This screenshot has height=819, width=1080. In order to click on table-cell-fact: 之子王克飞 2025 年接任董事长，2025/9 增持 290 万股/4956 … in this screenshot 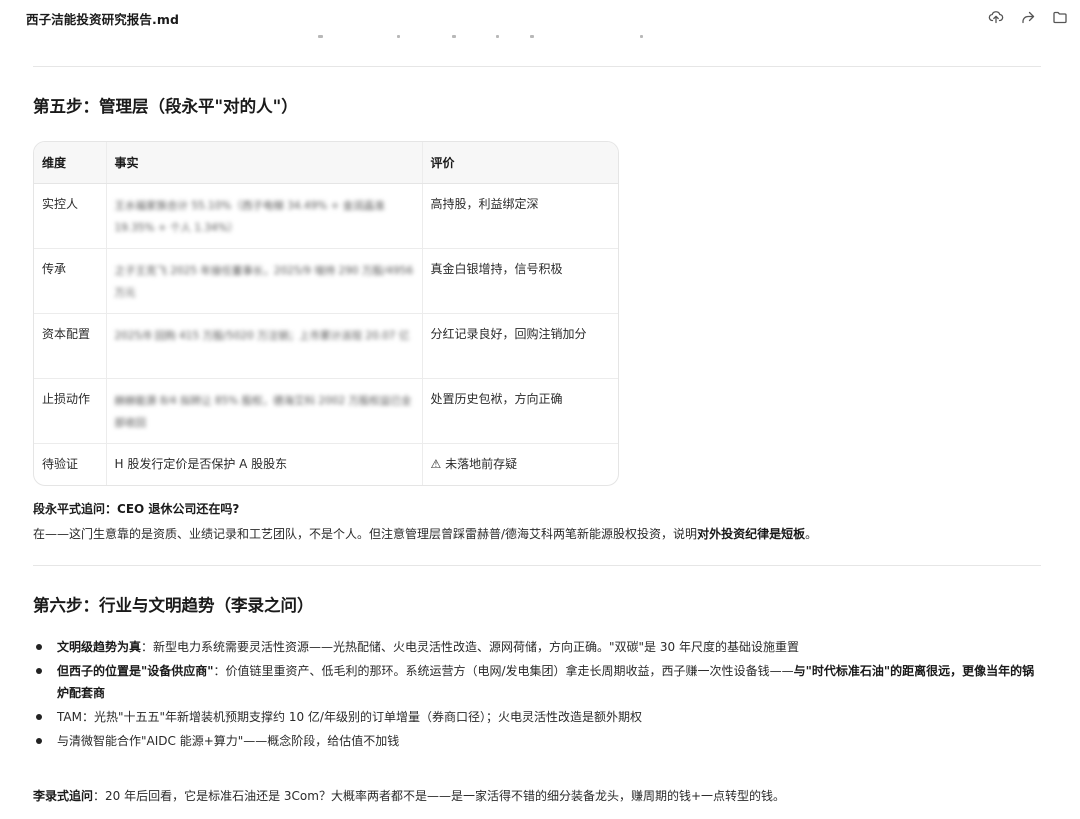, I will do `click(264, 281)`.